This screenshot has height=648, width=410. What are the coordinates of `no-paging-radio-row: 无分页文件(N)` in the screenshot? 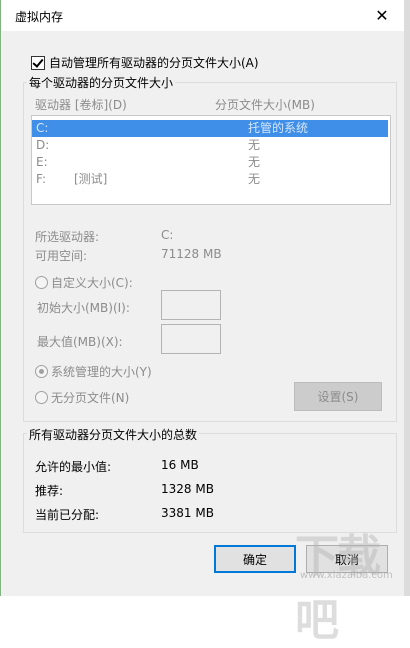 It's located at (82, 397).